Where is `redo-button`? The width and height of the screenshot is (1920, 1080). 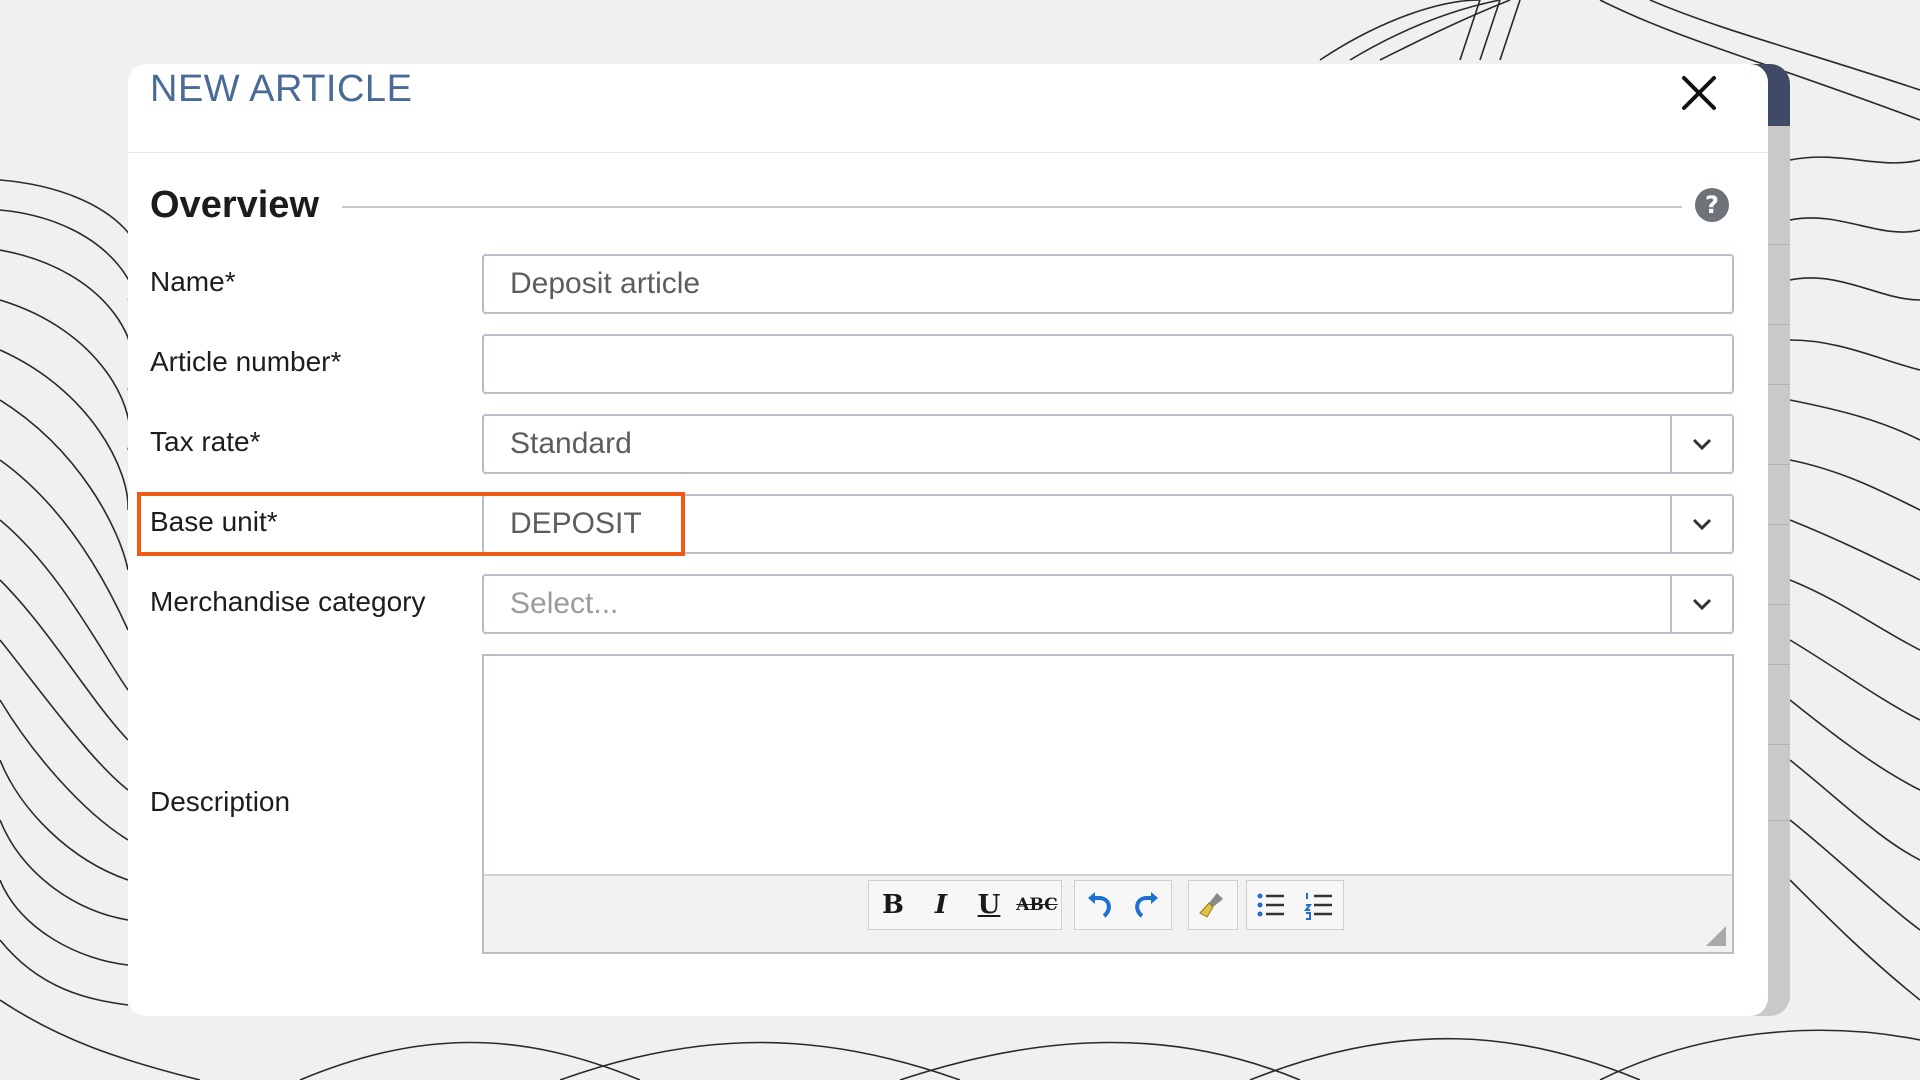 redo-button is located at coordinates (1147, 905).